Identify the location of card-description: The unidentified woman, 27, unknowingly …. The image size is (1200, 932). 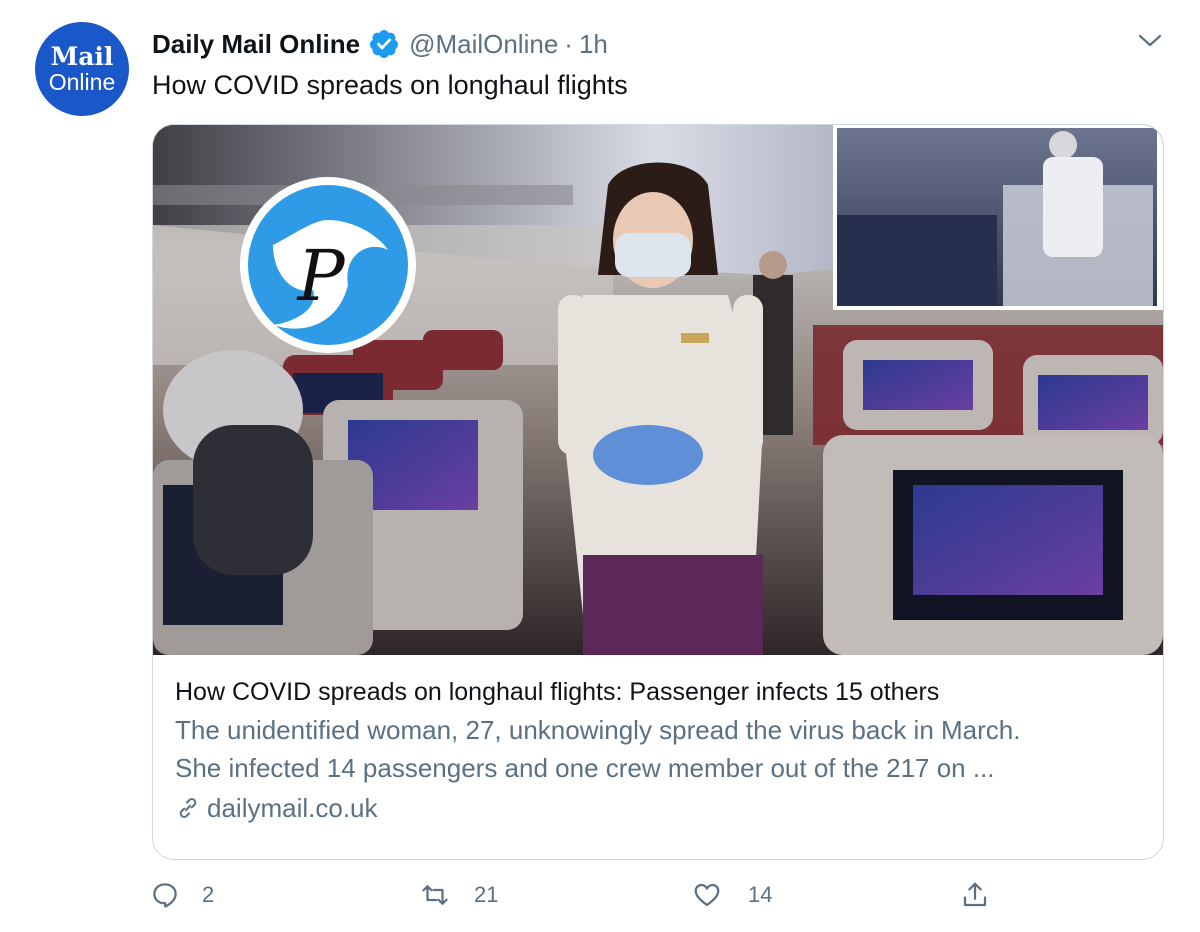
(660, 749).